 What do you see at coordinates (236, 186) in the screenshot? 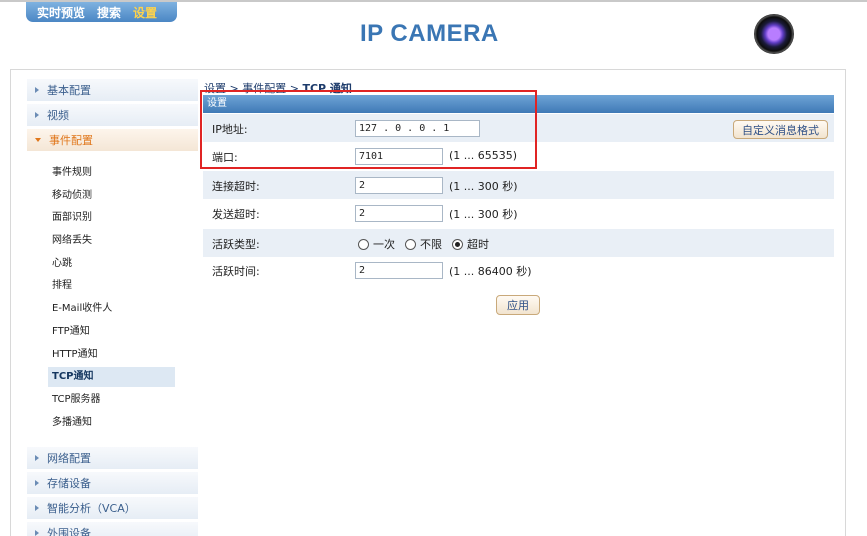
I see `connect-timeout-label: 连接超时:` at bounding box center [236, 186].